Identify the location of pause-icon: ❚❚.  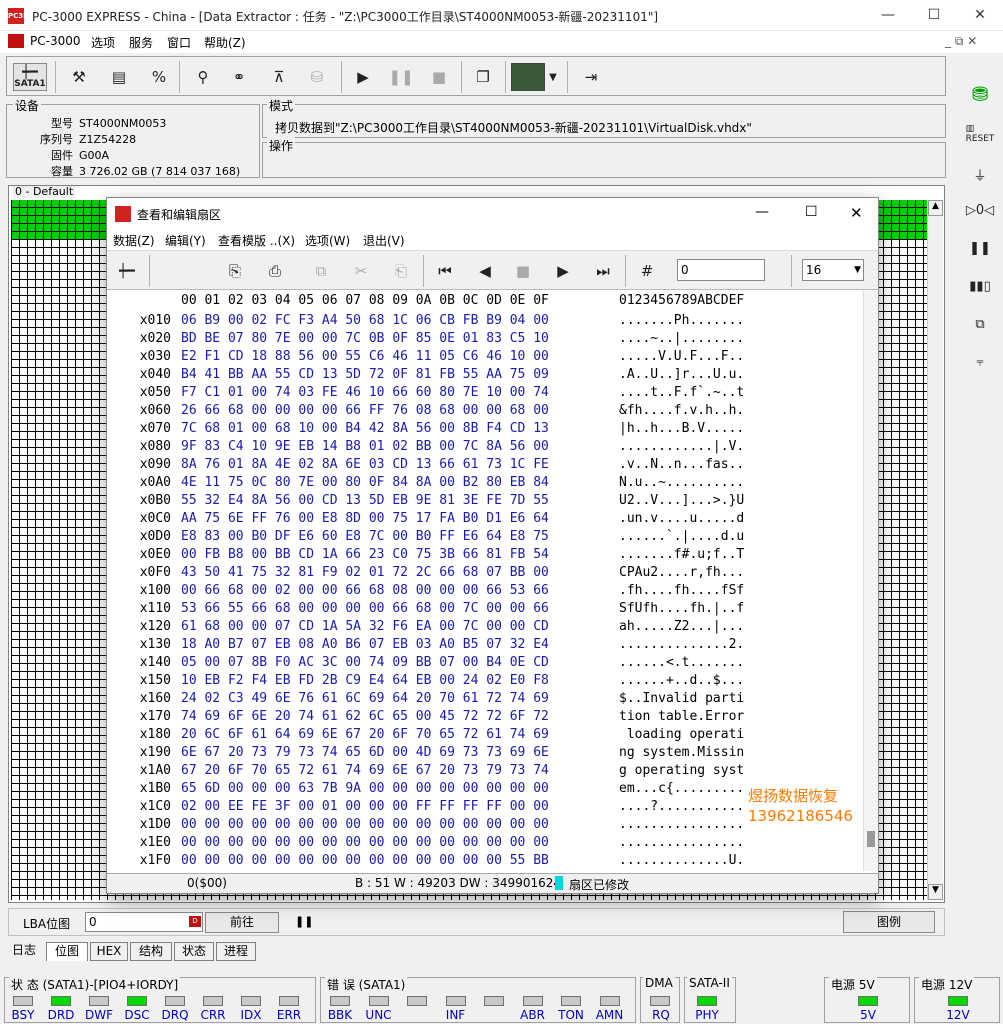
(401, 77).